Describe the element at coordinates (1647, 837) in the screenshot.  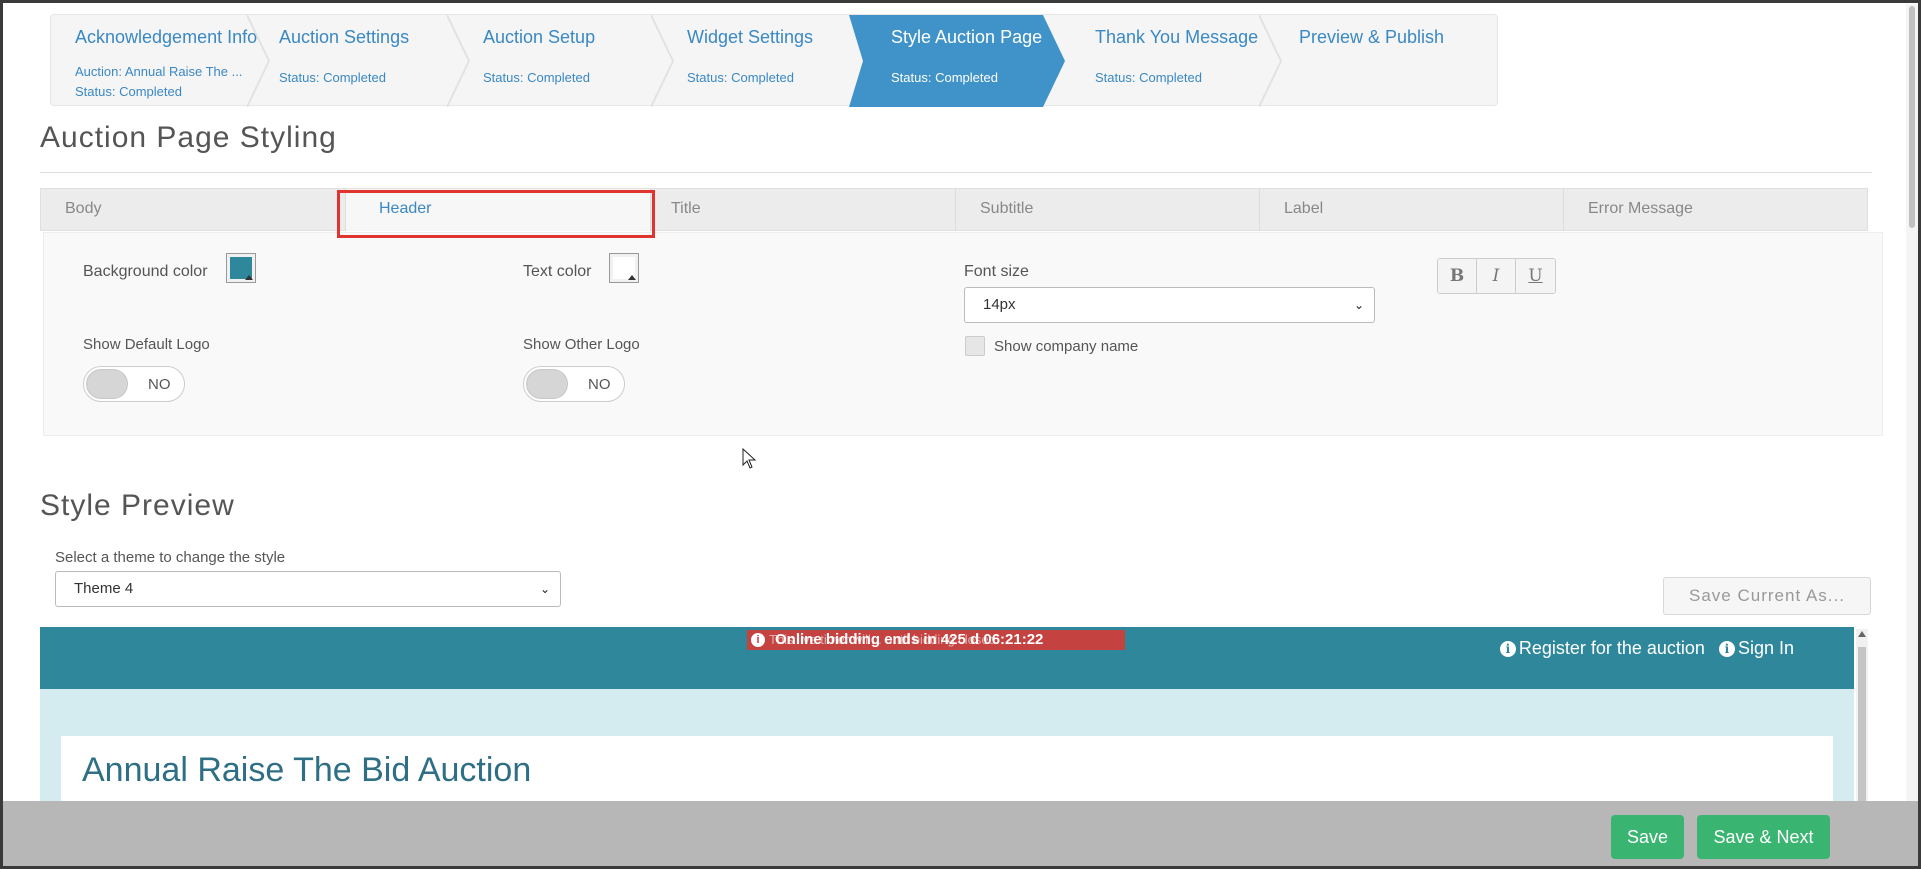
I see `save-button: Save` at that location.